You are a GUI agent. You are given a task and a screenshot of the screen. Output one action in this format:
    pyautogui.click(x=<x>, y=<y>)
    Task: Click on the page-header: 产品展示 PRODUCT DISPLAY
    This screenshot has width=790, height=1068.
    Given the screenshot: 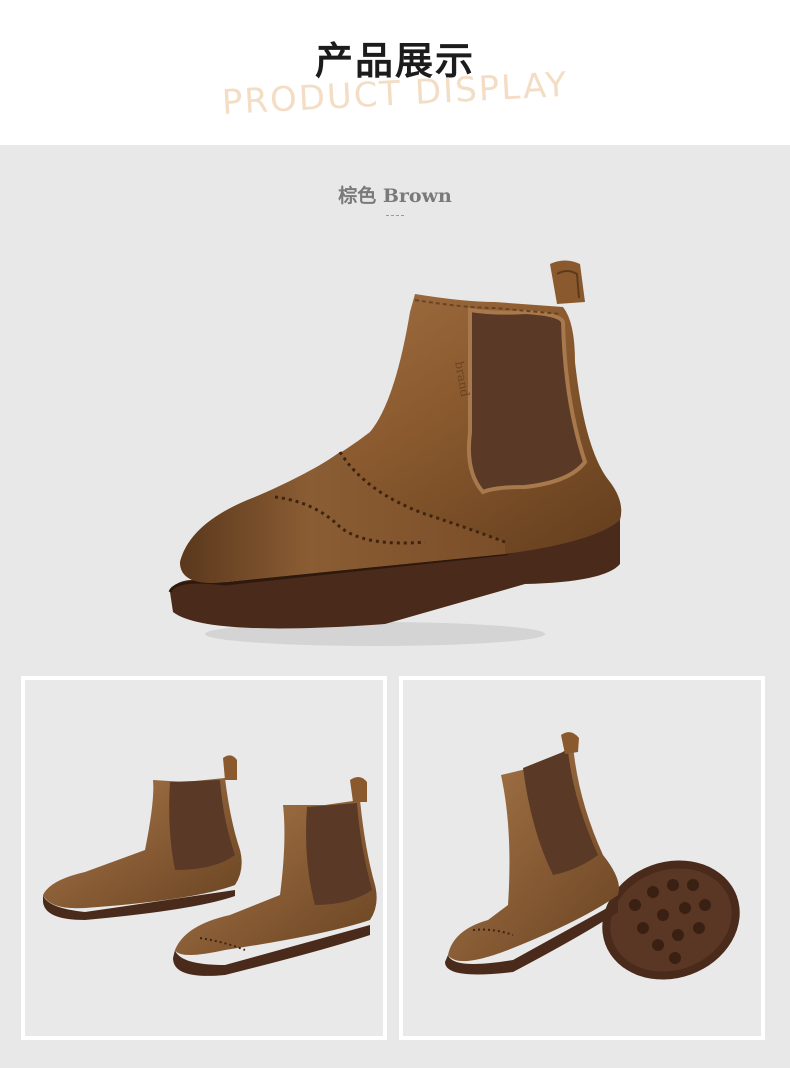 What is the action you would take?
    pyautogui.click(x=395, y=72)
    